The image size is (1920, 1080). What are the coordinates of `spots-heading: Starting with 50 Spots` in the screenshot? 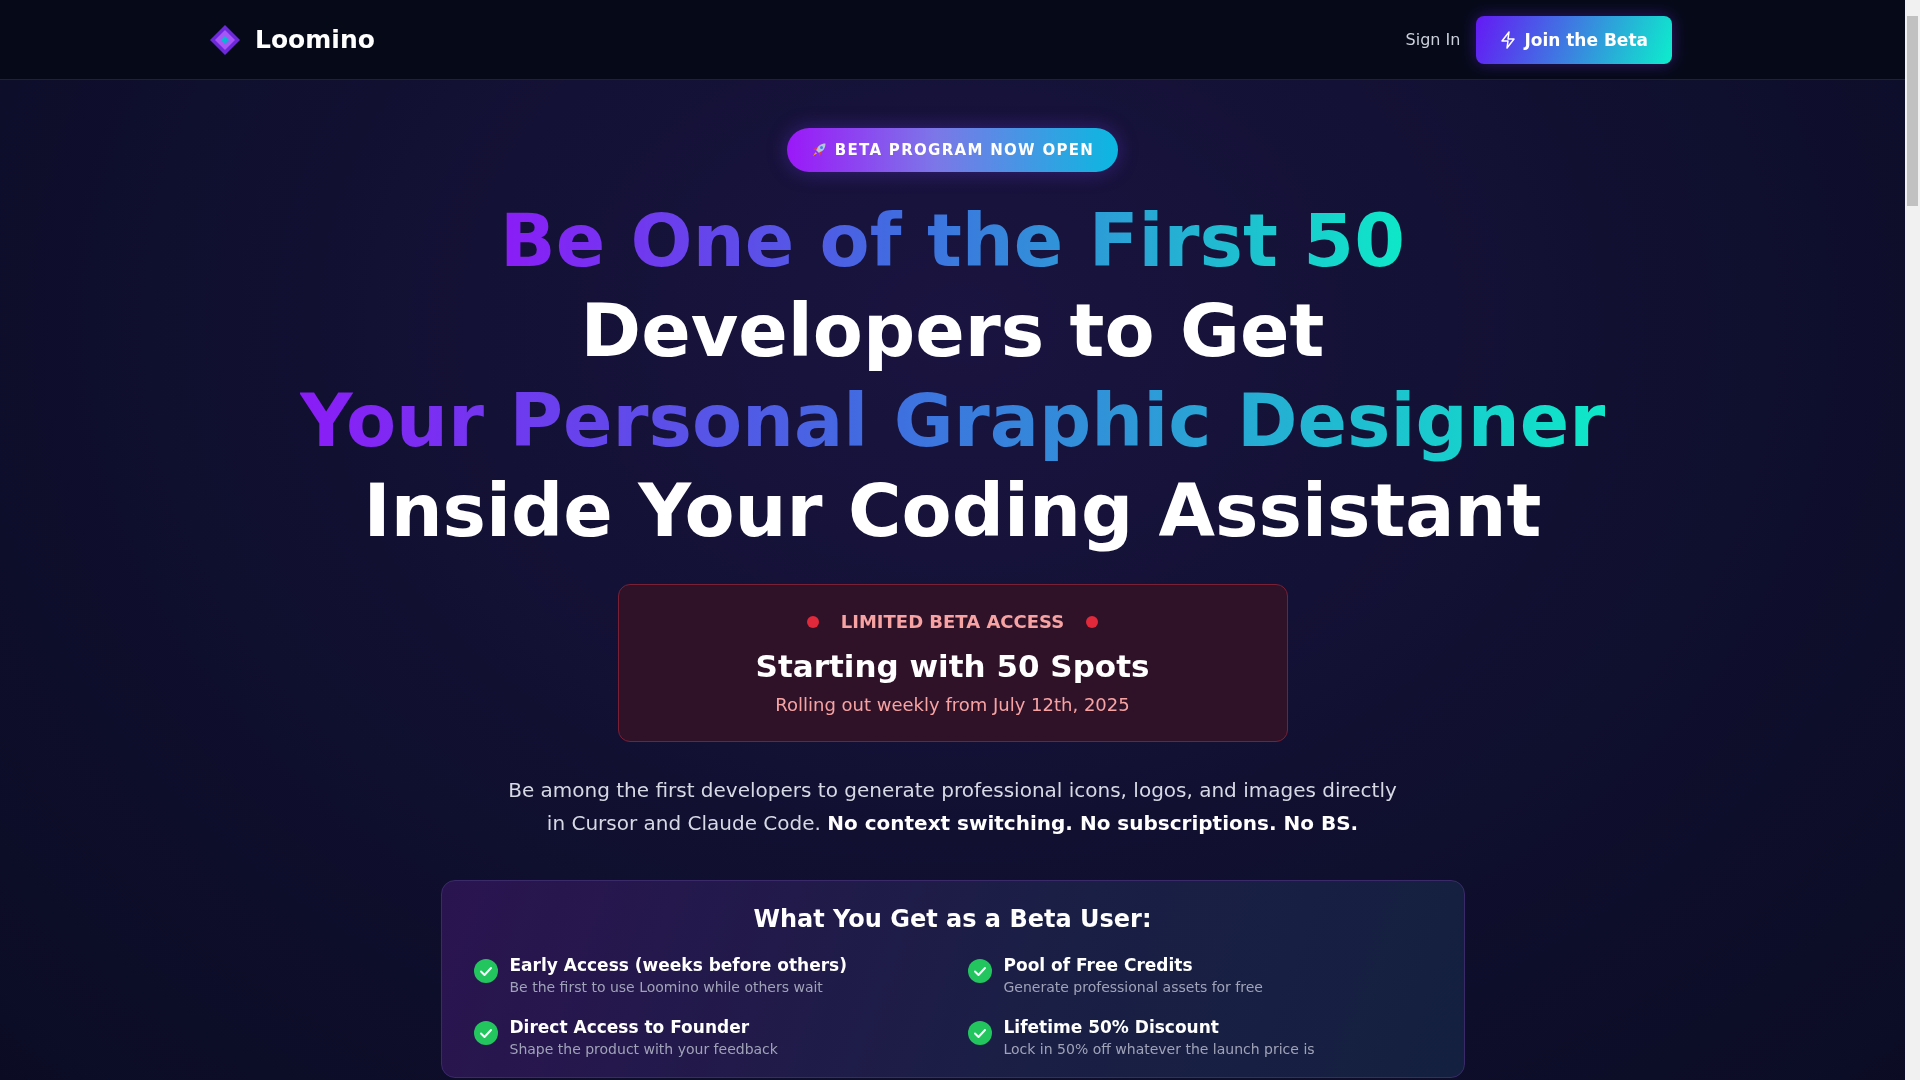 It's located at (952, 666).